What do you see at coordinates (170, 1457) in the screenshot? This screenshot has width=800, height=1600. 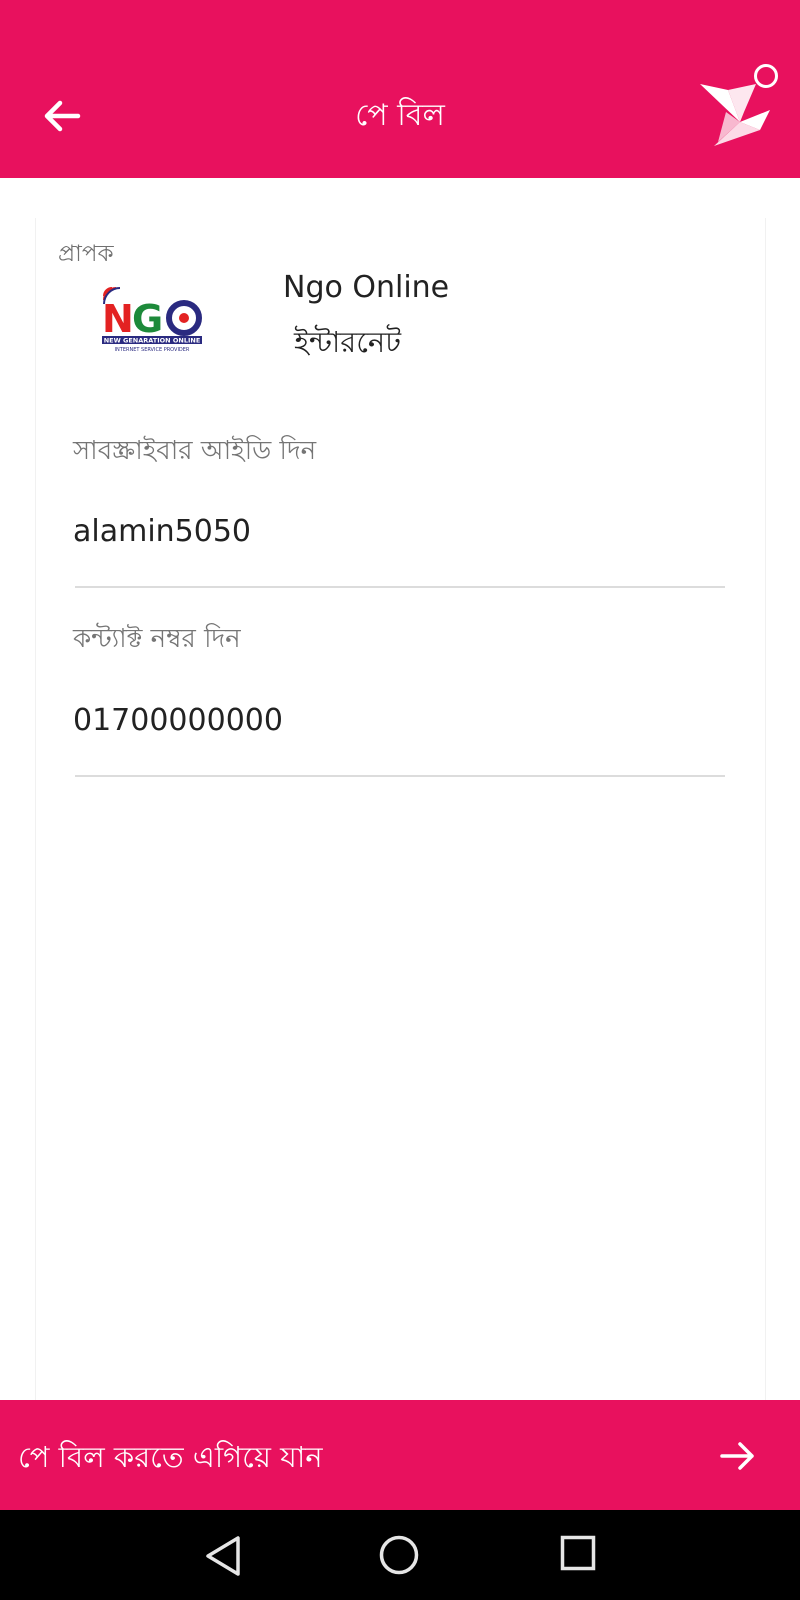 I see `proceed-label: পে বিল করতে এগিয়ে যান` at bounding box center [170, 1457].